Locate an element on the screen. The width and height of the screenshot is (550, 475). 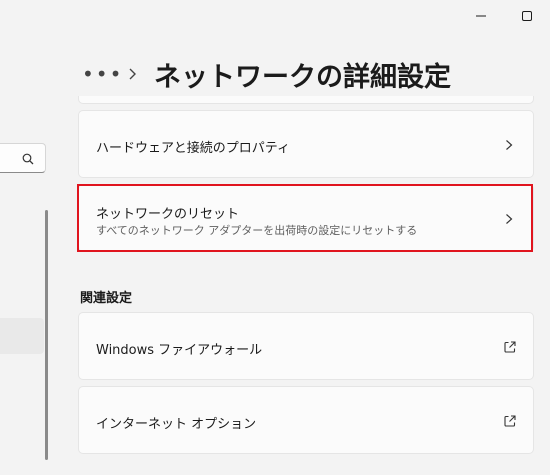
hardware-properties-card: ハードウェアと接続のプロパティ is located at coordinates (306, 144).